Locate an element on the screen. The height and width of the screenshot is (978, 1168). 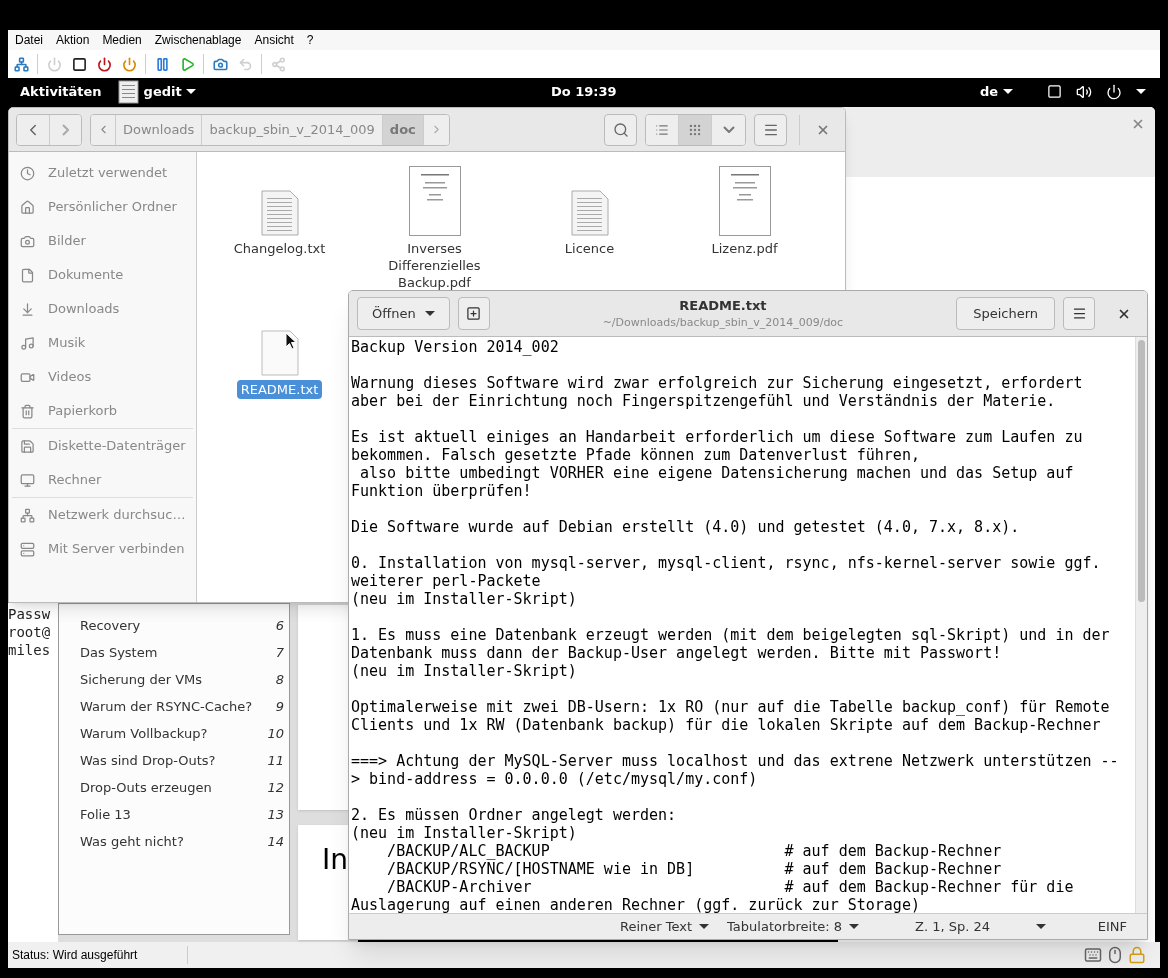
search-button is located at coordinates (620, 129).